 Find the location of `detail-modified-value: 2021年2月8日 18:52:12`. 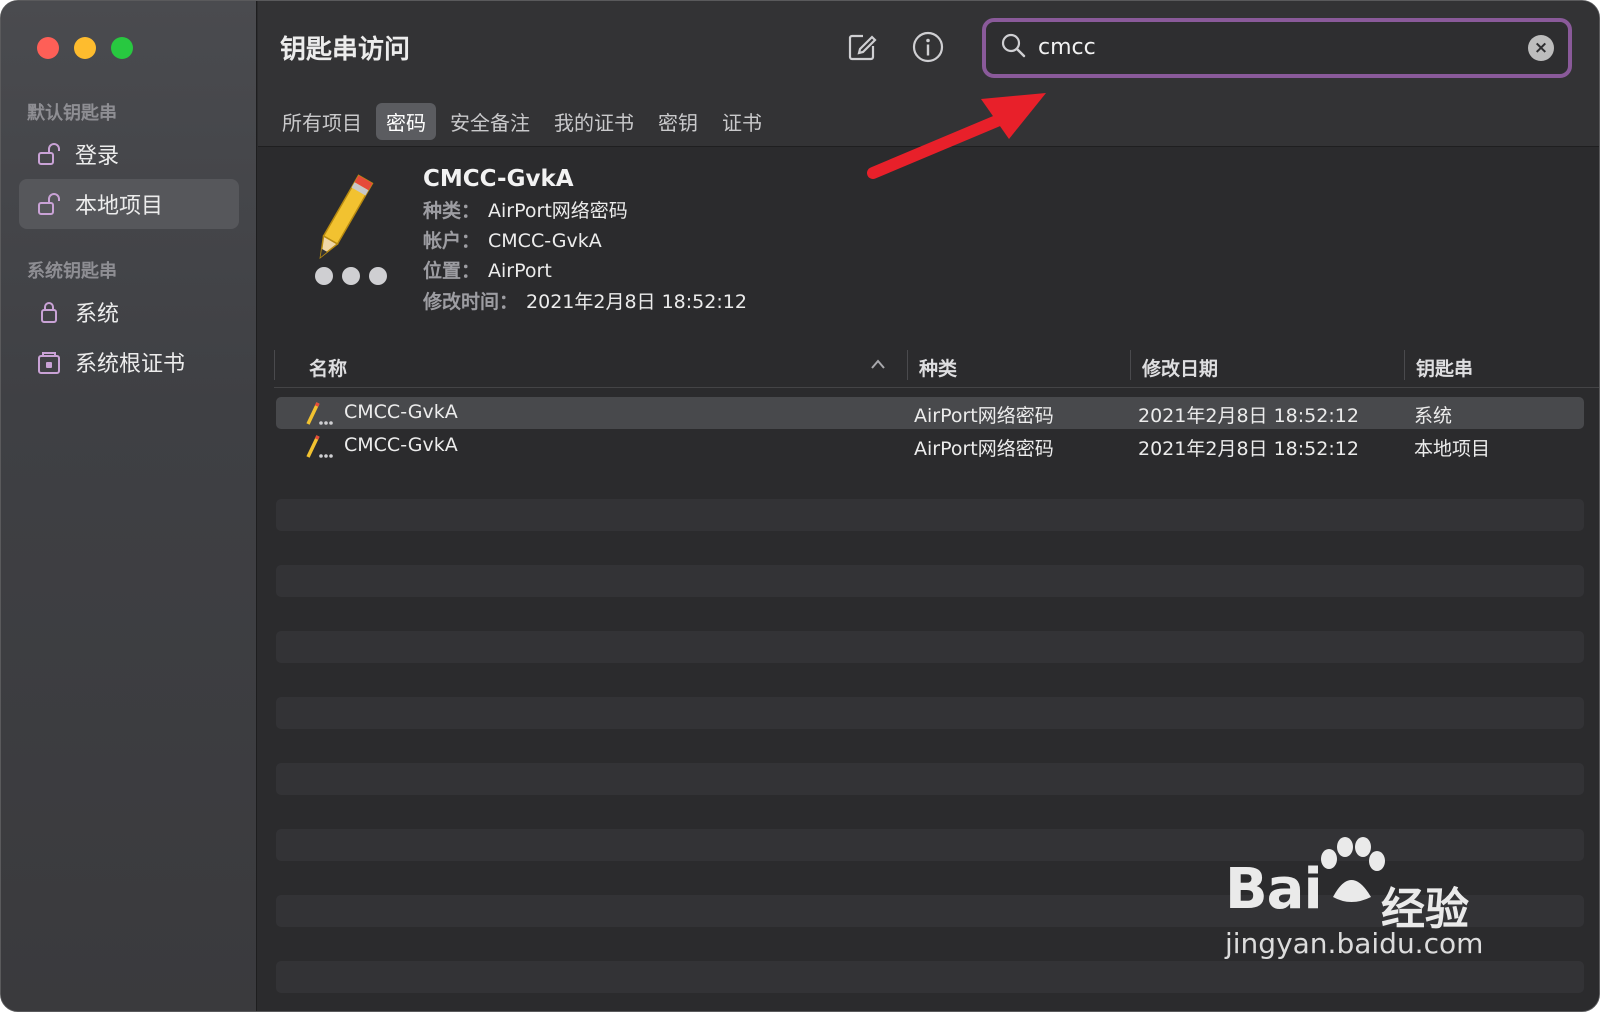

detail-modified-value: 2021年2月8日 18:52:12 is located at coordinates (636, 302).